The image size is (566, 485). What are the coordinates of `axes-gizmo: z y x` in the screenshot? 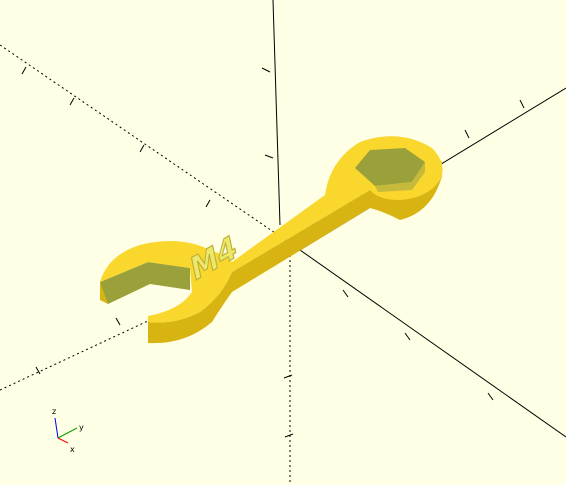 It's located at (68, 430).